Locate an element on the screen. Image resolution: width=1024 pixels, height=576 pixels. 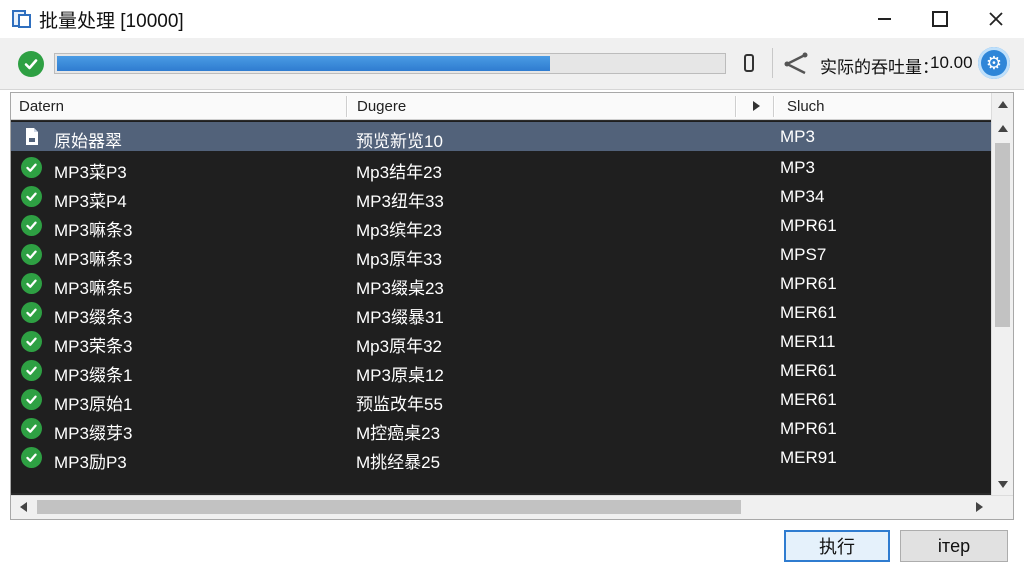
window-title: 批量处理 [10000] is located at coordinates (111, 21).